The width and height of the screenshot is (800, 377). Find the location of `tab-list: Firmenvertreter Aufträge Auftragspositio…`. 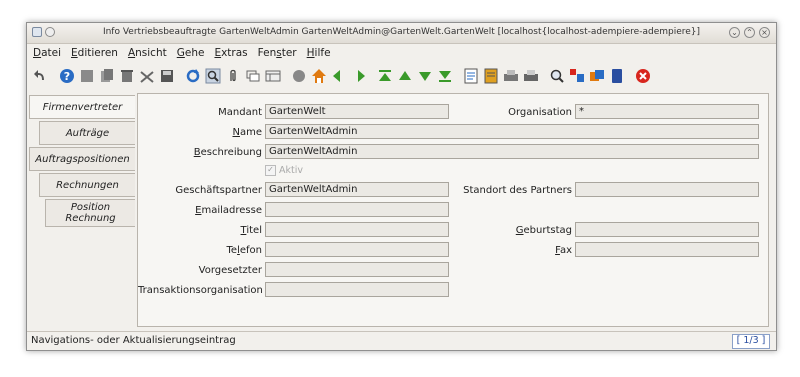

tab-list: Firmenvertreter Aufträge Auftragspositio… is located at coordinates (83, 210).